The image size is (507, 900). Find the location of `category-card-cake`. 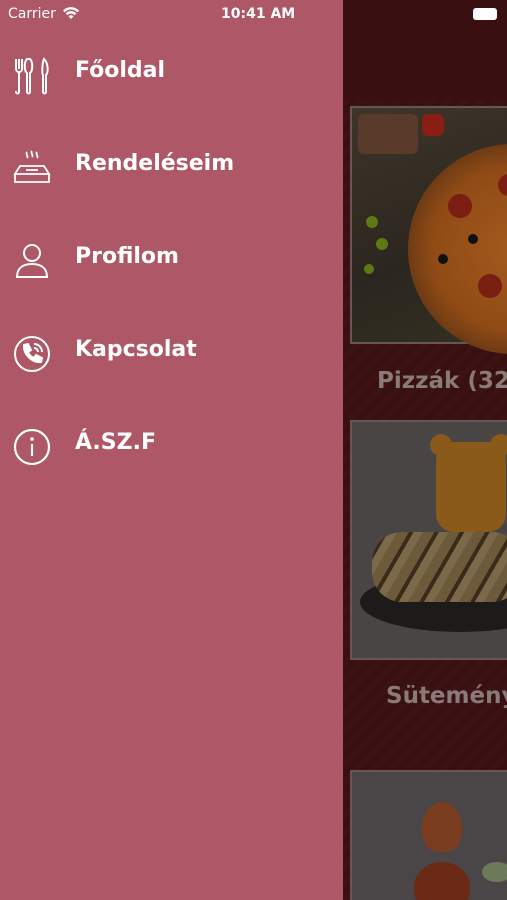

category-card-cake is located at coordinates (428, 540).